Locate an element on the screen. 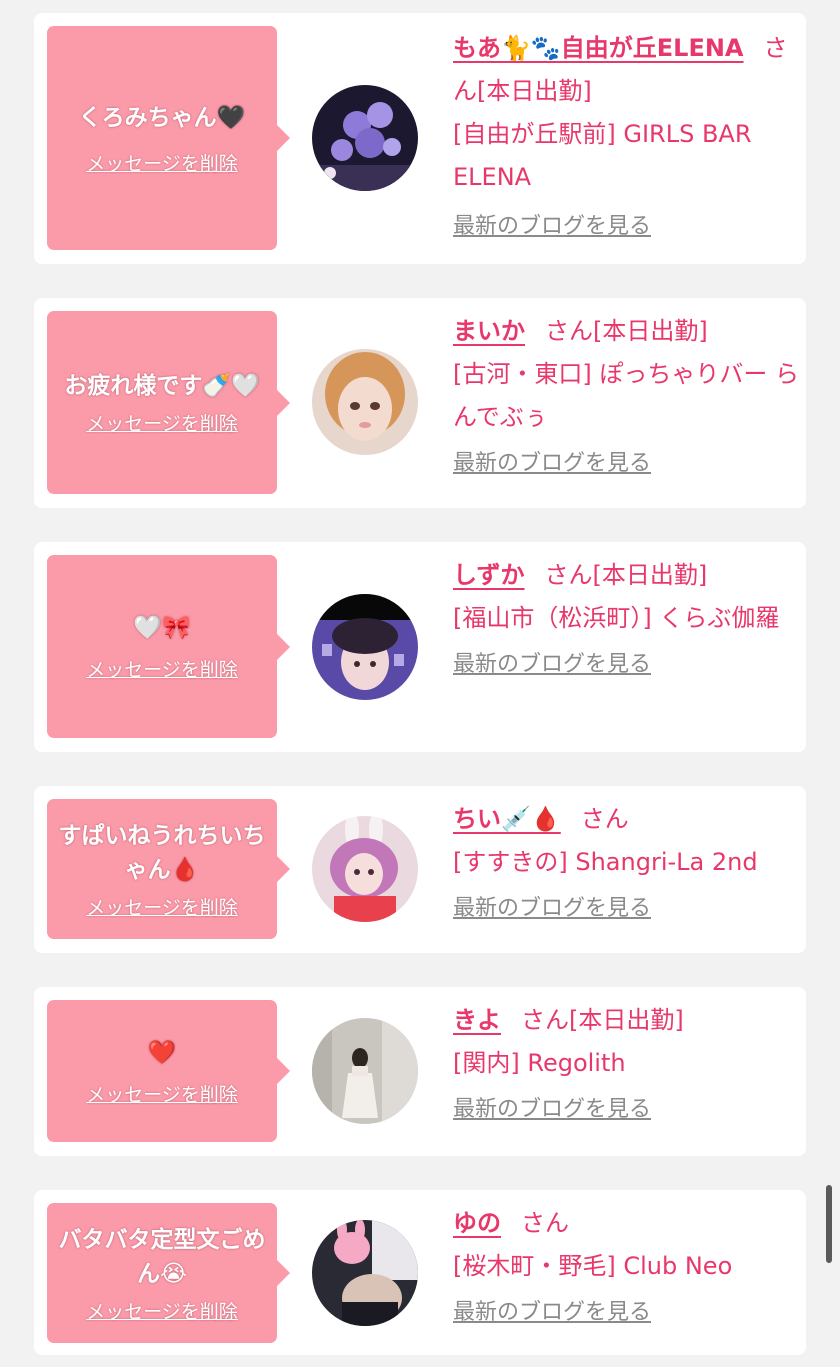  message-text: くろみちゃん🖤 is located at coordinates (162, 117).